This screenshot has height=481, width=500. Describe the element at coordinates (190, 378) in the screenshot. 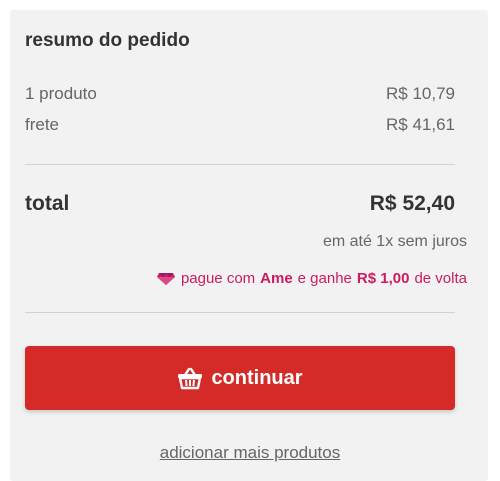

I see `basket-icon` at that location.